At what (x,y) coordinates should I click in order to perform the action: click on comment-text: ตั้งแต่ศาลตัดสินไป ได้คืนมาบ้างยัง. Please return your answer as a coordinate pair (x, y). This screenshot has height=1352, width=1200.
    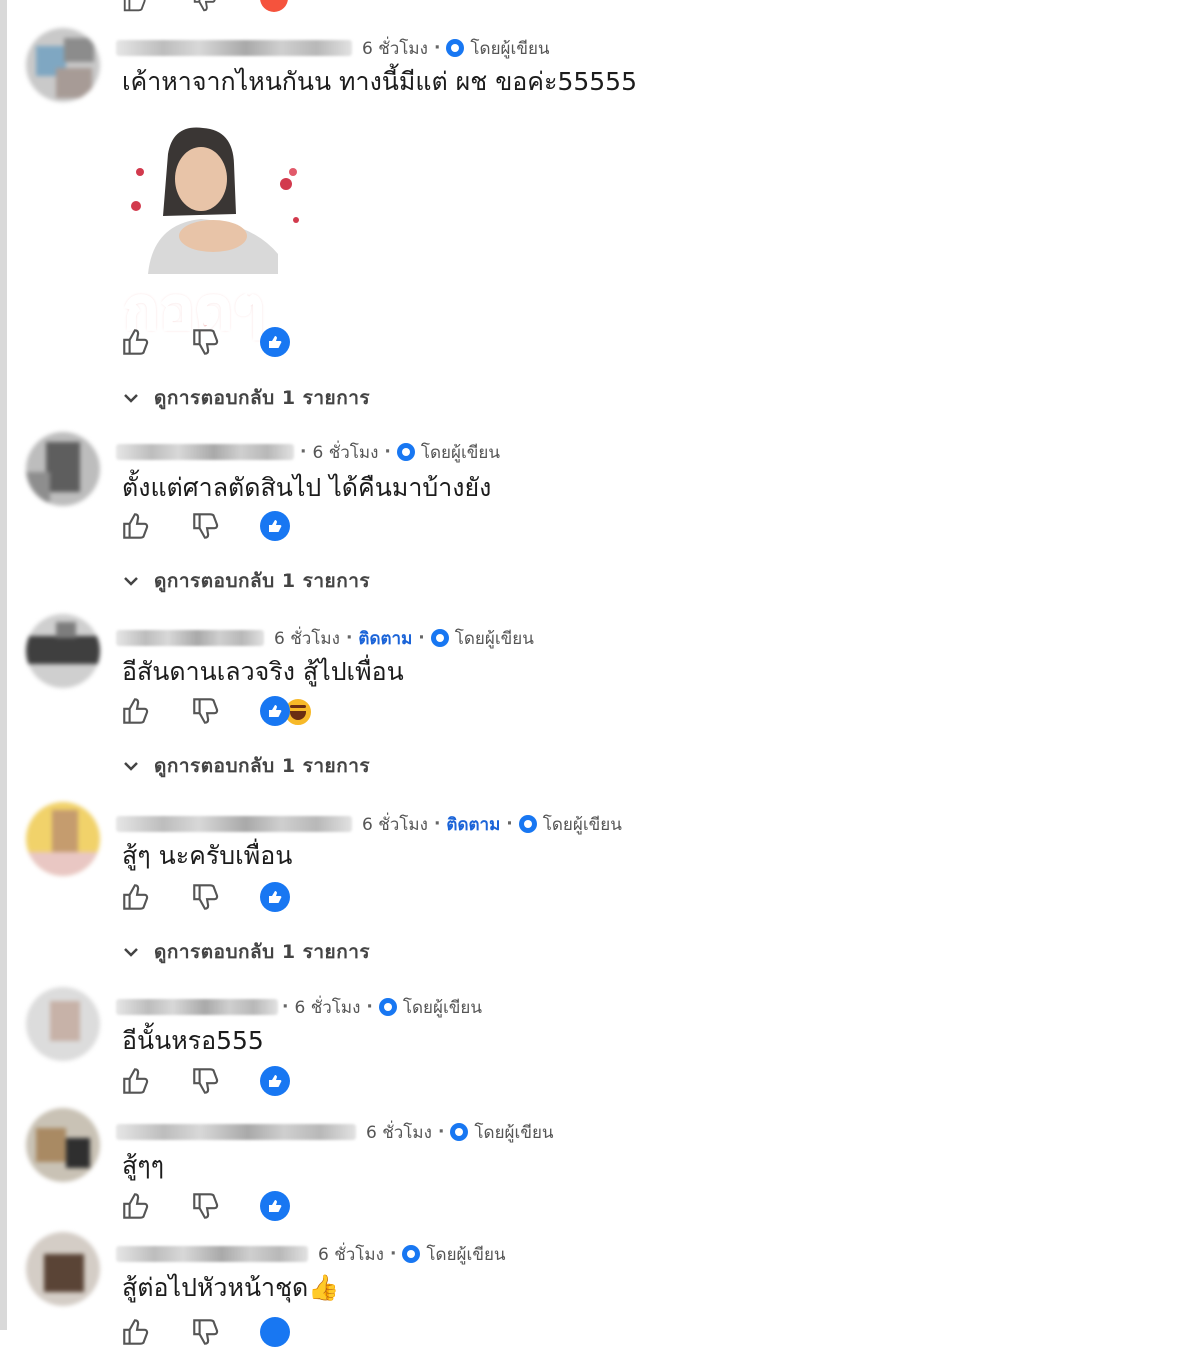
    Looking at the image, I should click on (307, 487).